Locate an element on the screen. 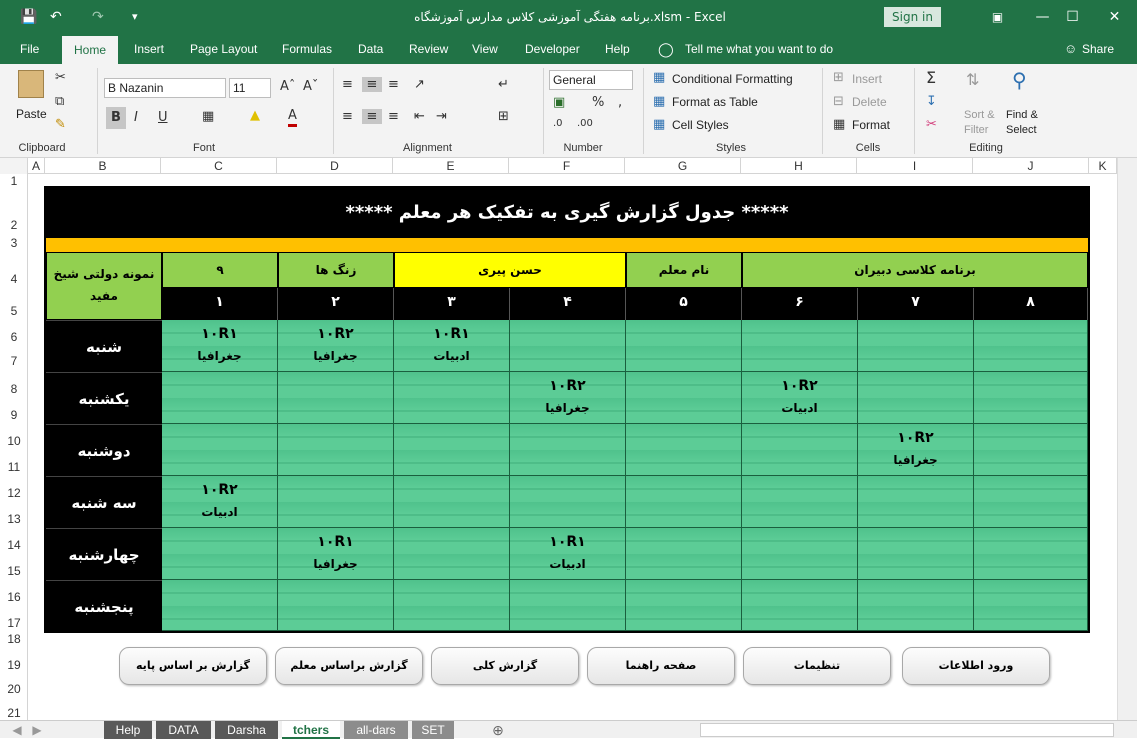  tab-insert: Insert is located at coordinates (149, 49).